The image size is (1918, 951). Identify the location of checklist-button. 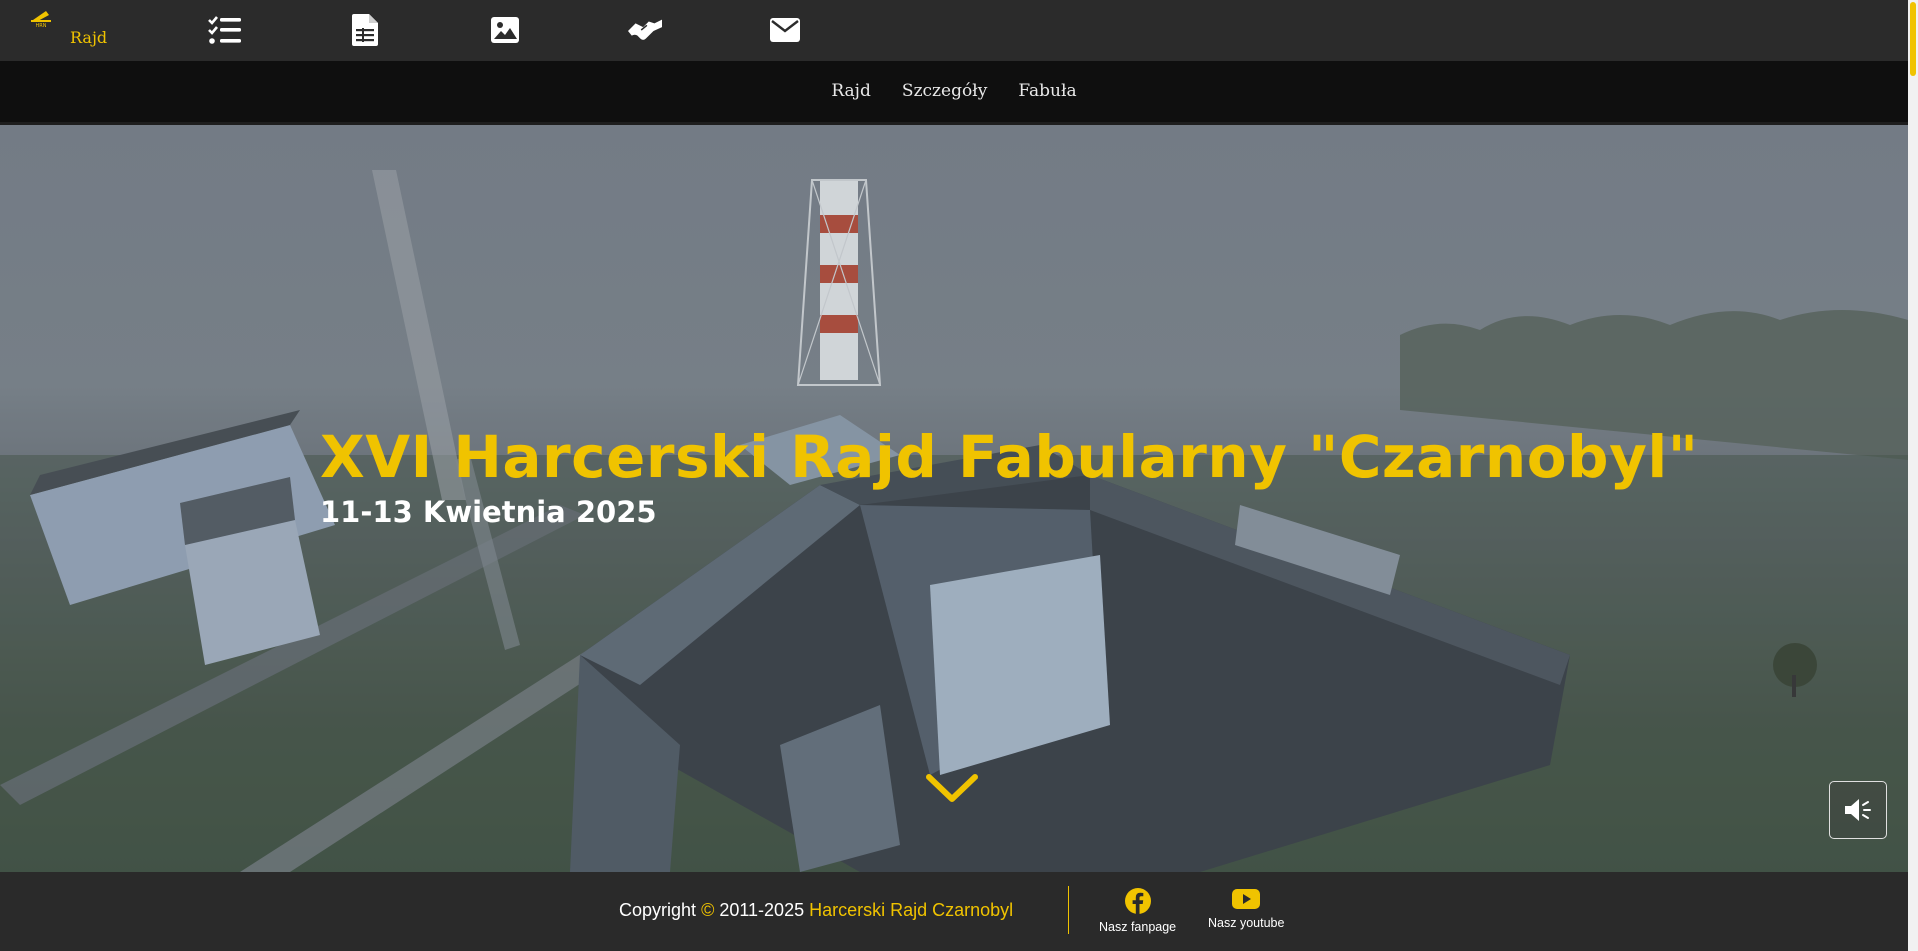
(225, 30).